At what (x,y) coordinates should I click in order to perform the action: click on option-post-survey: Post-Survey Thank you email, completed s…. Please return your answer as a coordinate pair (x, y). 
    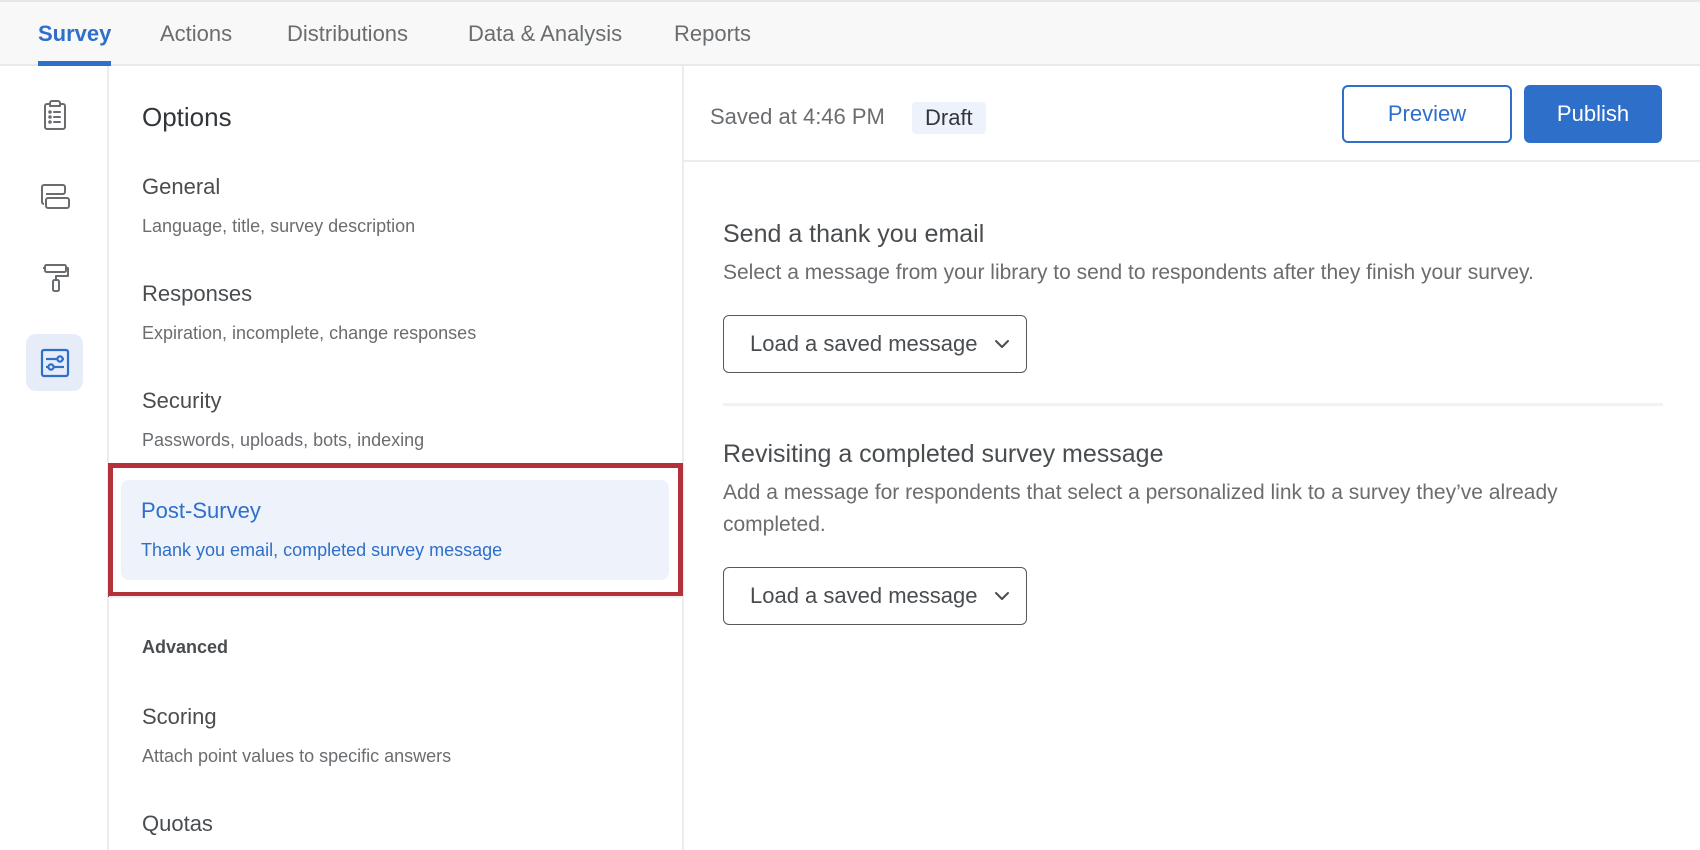
    Looking at the image, I should click on (395, 530).